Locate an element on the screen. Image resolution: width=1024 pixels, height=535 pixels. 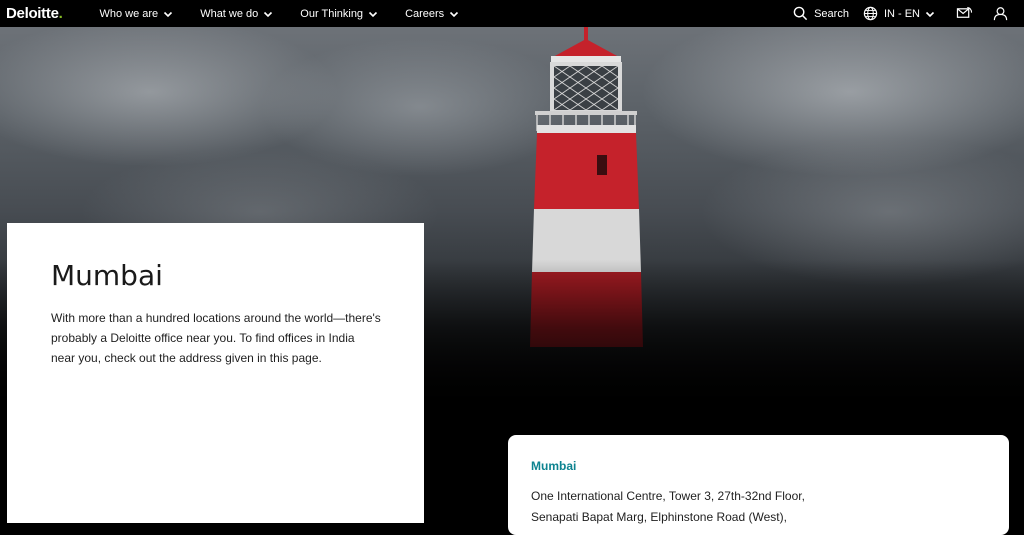
locale-label: IN - EN is located at coordinates (901, 13).